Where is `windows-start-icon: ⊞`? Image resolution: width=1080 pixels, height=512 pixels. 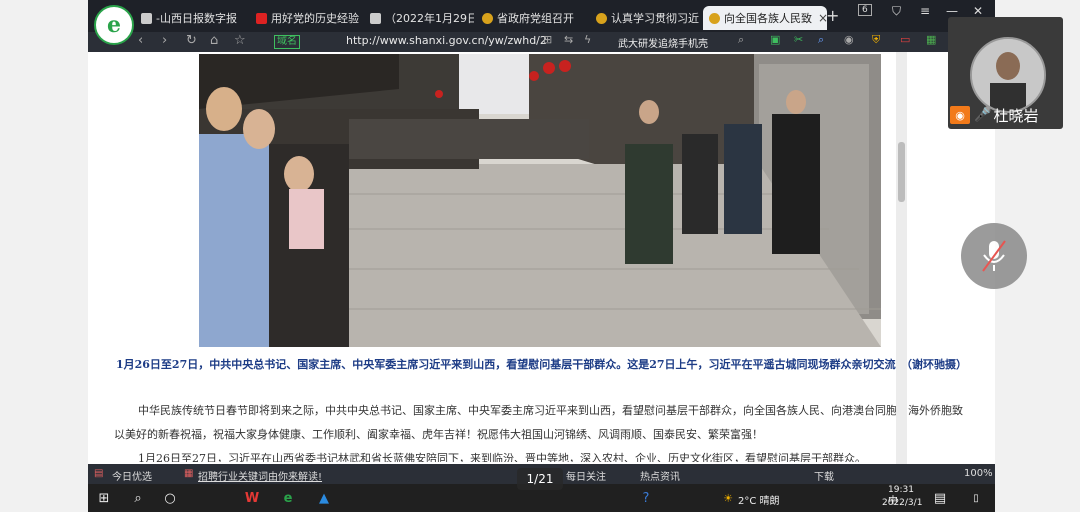 windows-start-icon: ⊞ is located at coordinates (104, 498).